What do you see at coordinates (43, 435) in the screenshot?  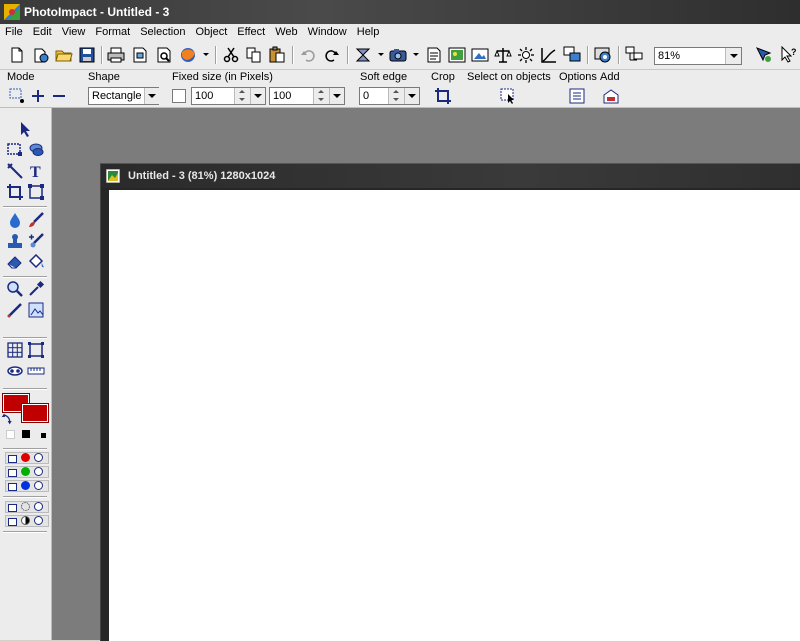 I see `default-colors-icon` at bounding box center [43, 435].